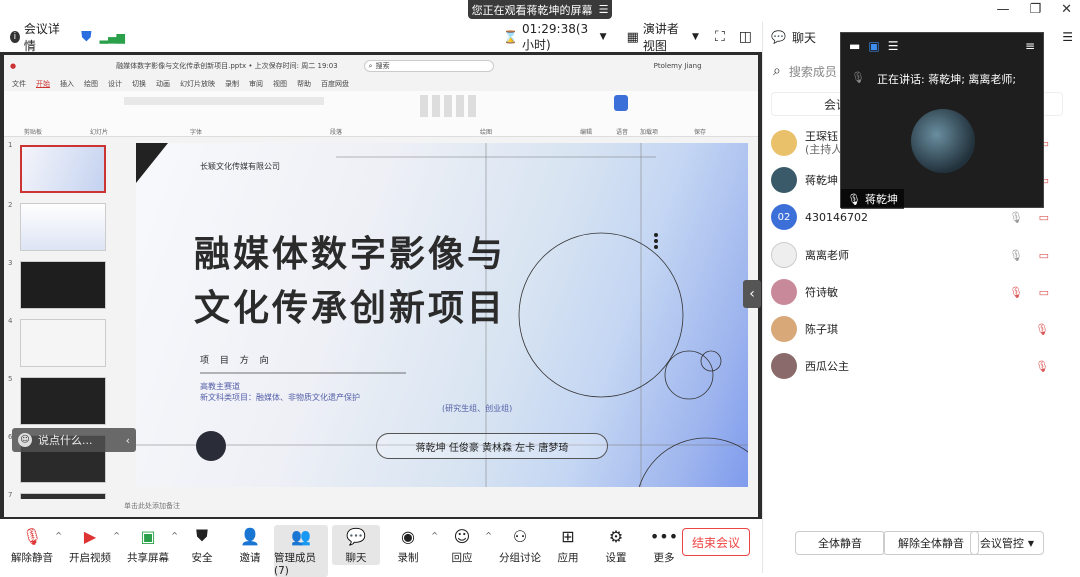  I want to click on ppt-menu-item: 视图, so click(280, 84).